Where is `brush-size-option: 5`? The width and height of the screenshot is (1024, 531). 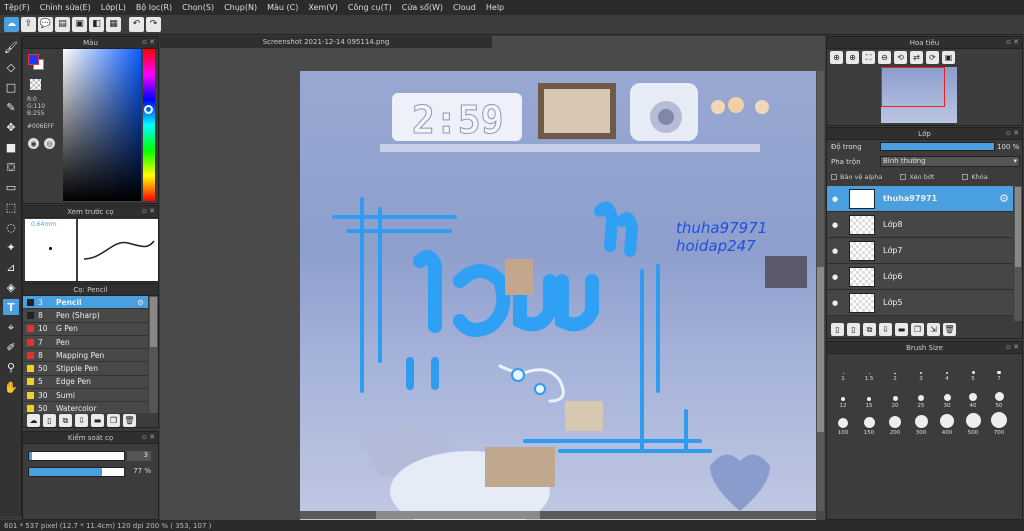
brush-size-option: 5 is located at coordinates (973, 370).